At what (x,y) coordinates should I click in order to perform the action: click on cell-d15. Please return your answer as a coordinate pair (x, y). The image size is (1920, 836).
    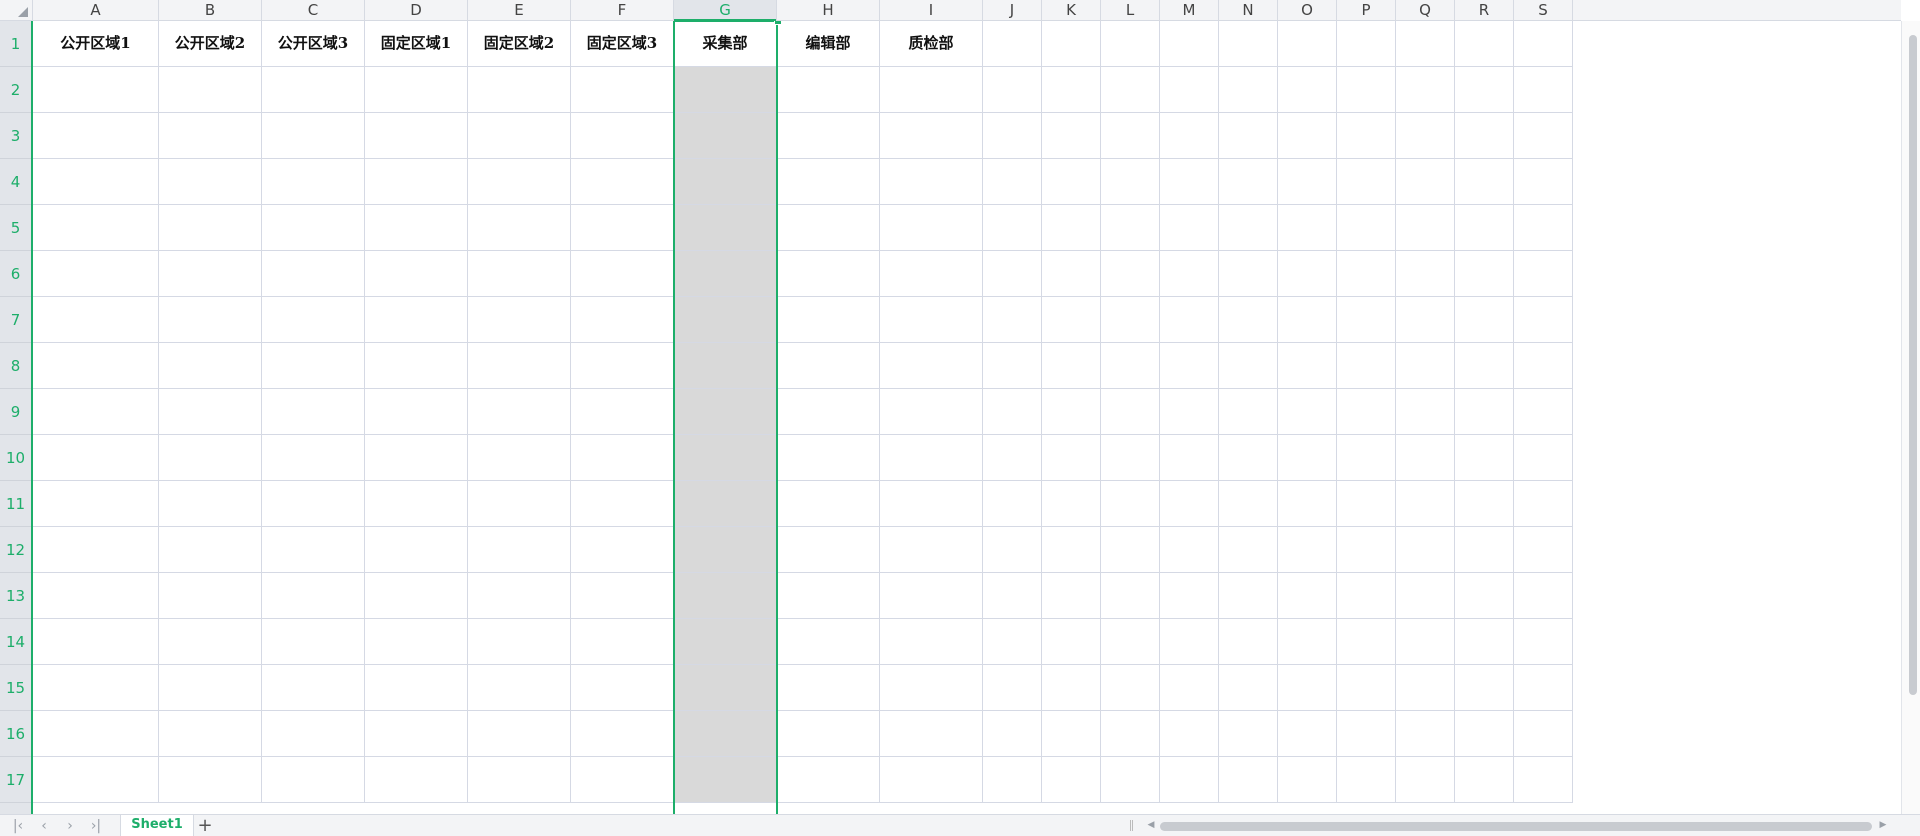
    Looking at the image, I should click on (416, 688).